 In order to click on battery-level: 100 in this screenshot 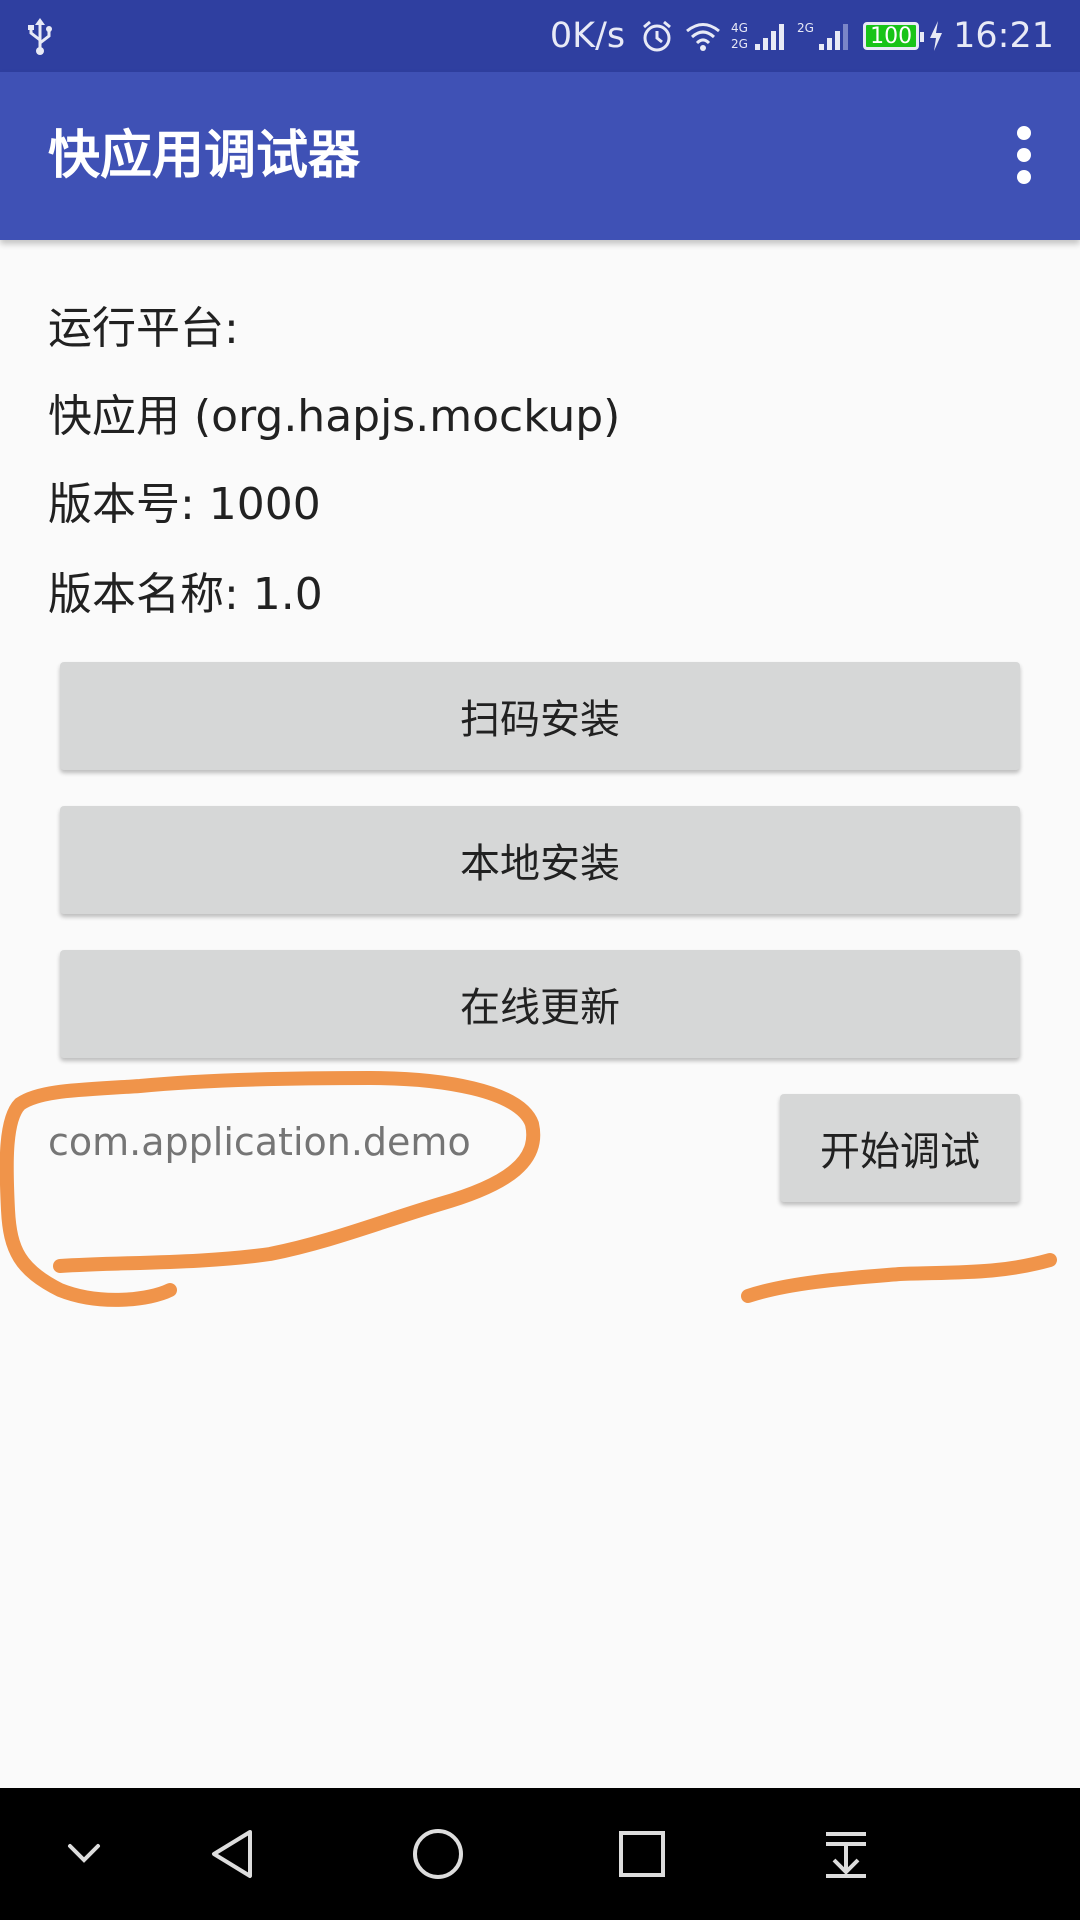, I will do `click(891, 36)`.